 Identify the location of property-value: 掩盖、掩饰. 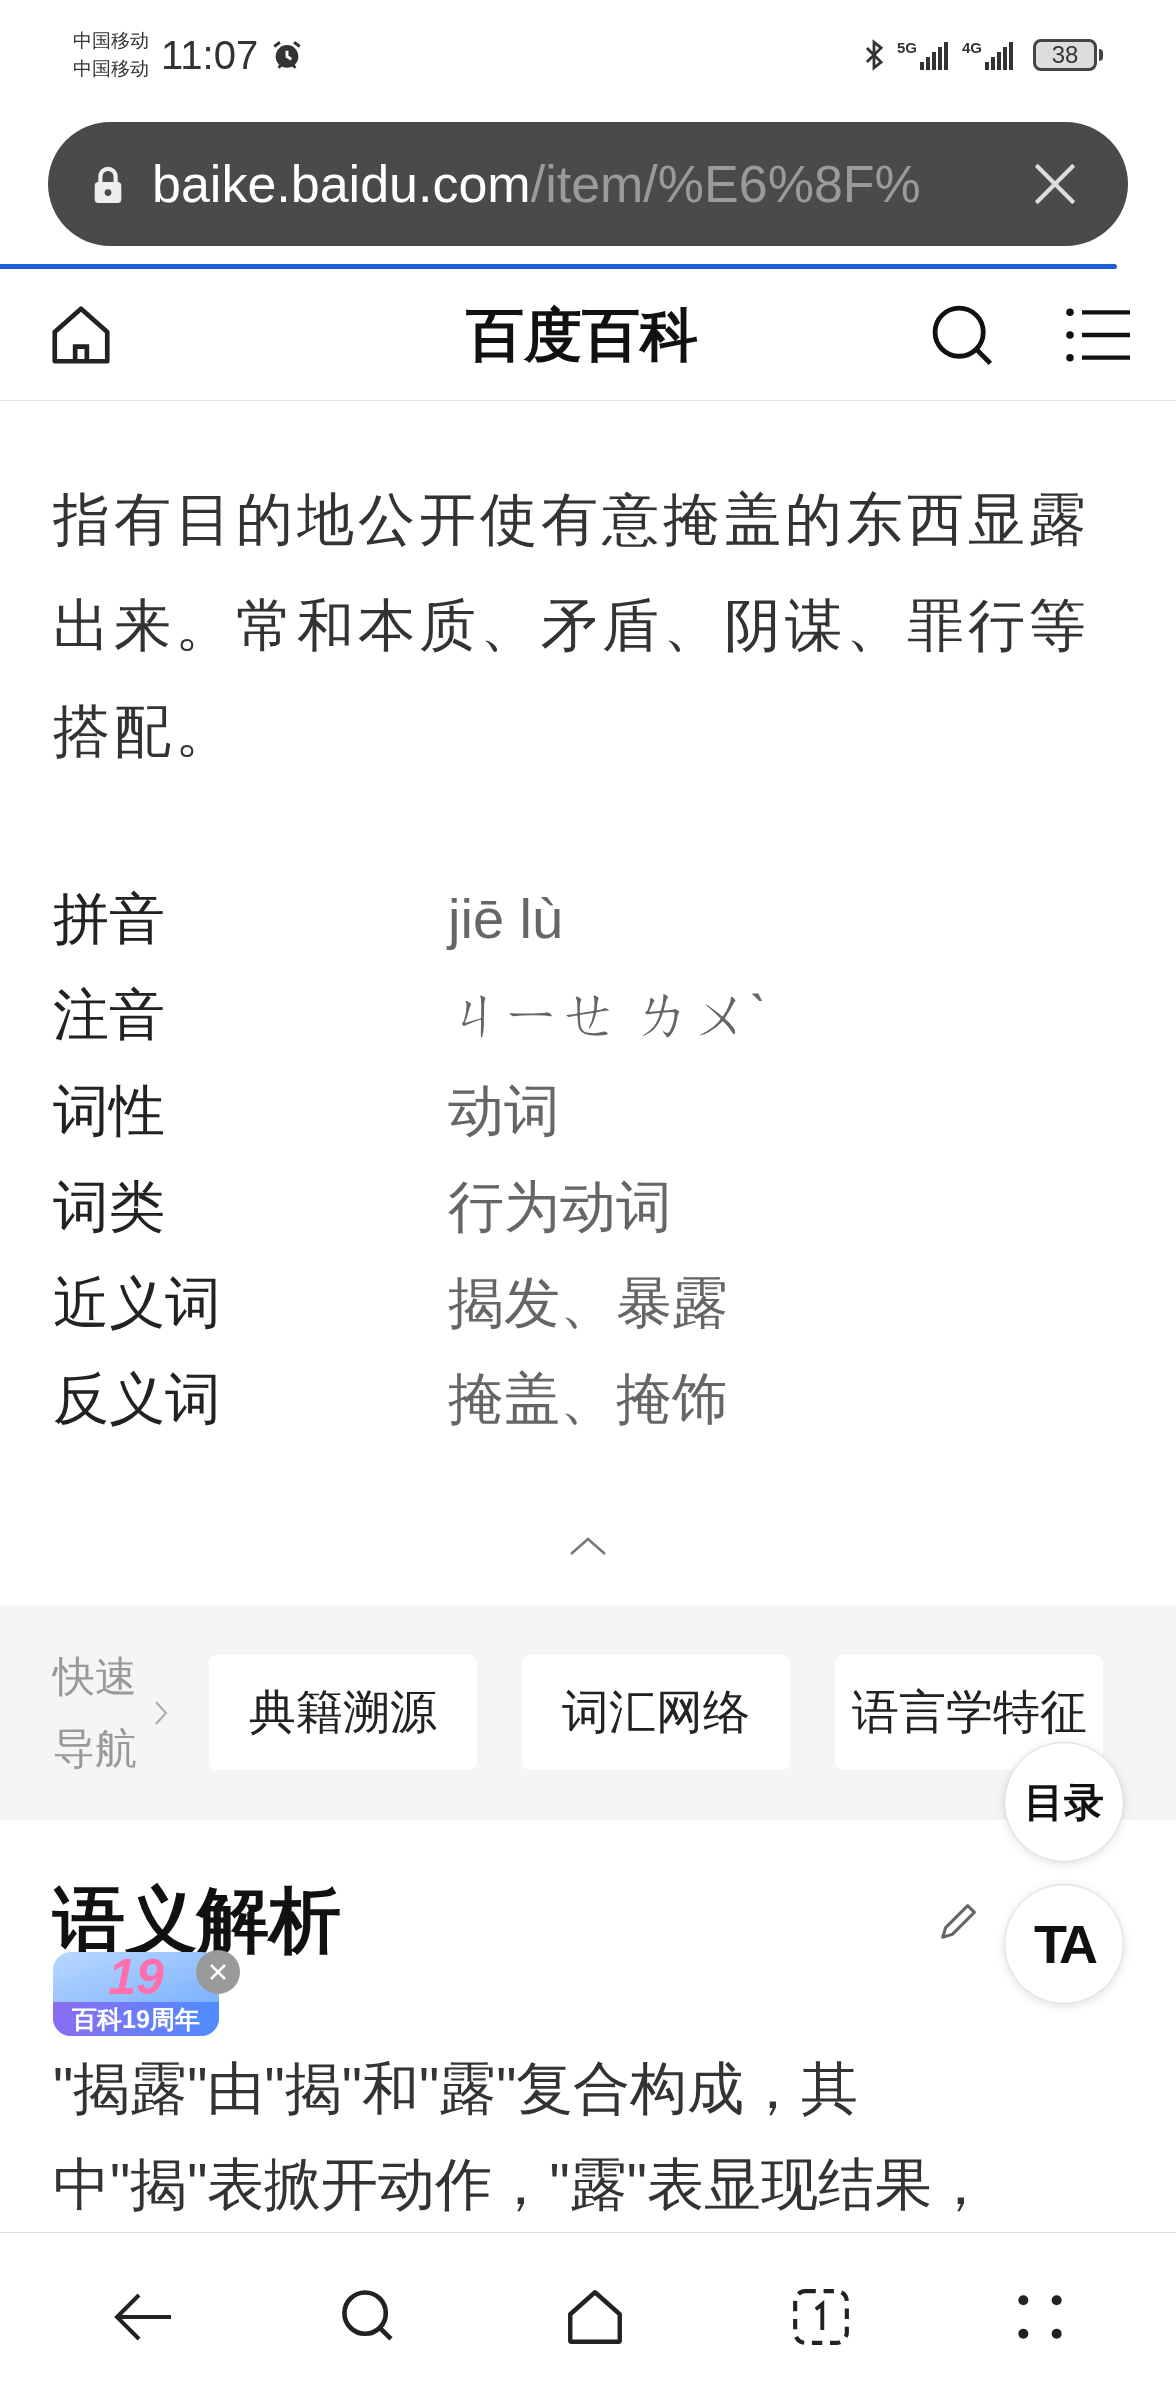
(588, 1399).